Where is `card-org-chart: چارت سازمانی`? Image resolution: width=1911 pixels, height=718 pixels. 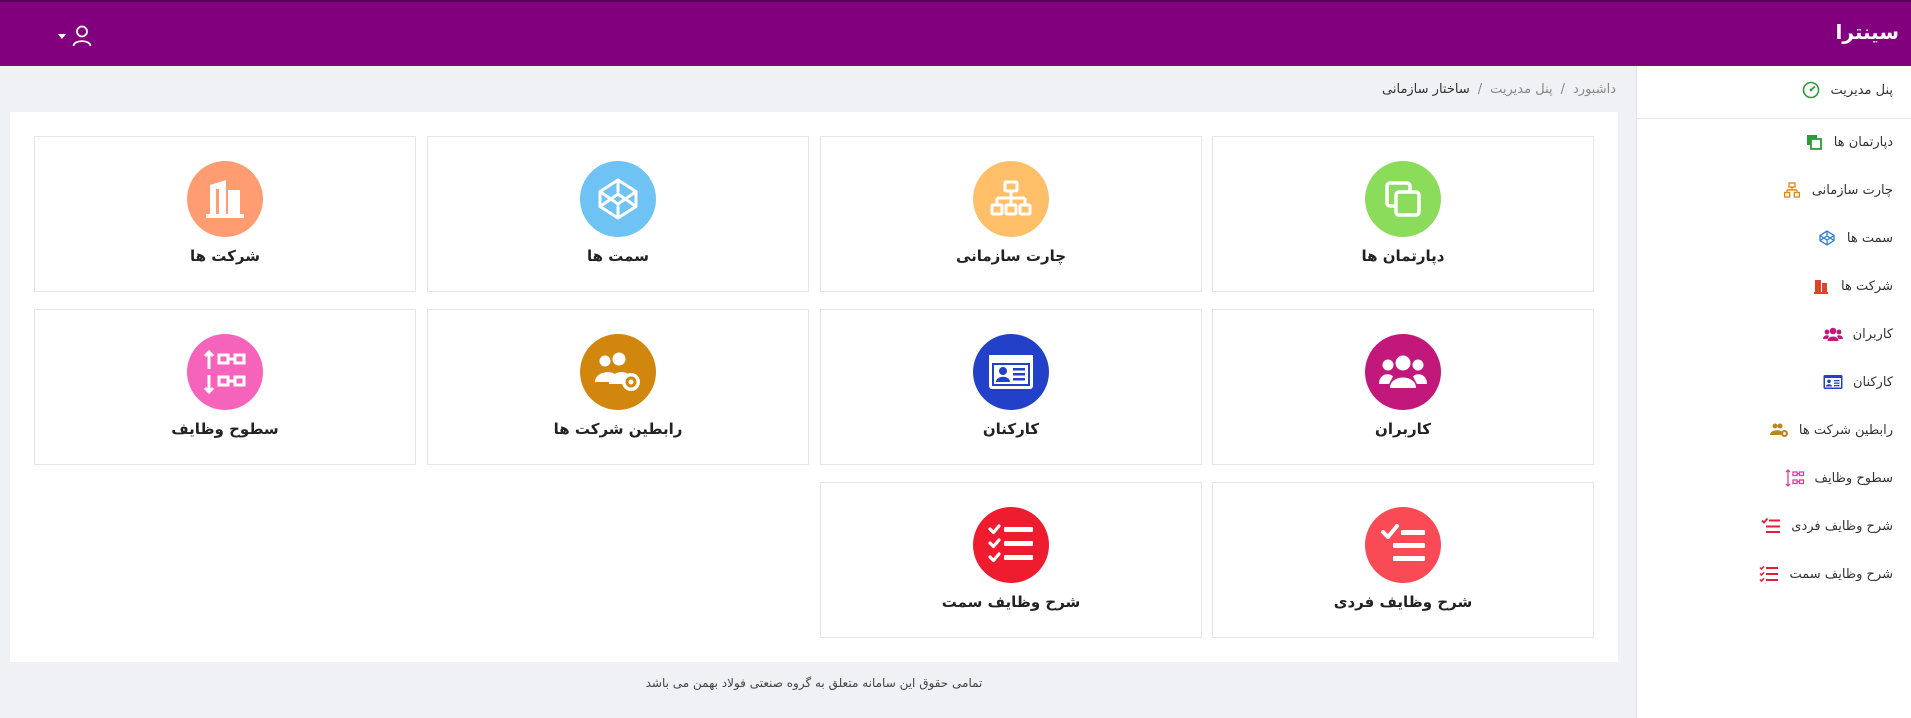 card-org-chart: چارت سازمانی is located at coordinates (1011, 214).